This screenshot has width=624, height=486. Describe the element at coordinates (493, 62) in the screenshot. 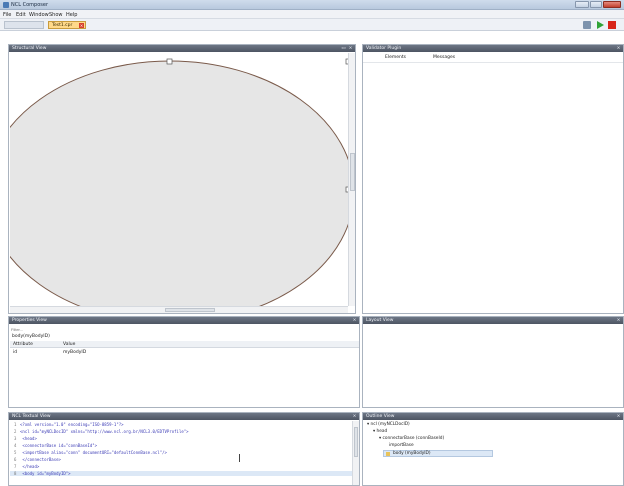

I see `validator-header-divider` at that location.